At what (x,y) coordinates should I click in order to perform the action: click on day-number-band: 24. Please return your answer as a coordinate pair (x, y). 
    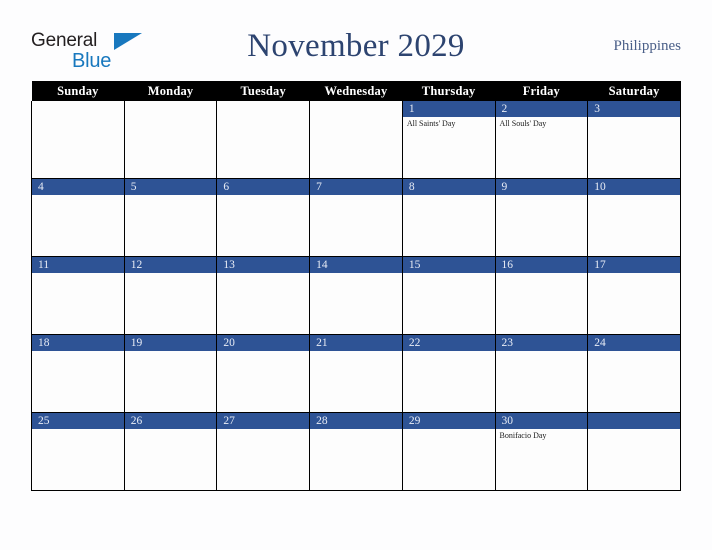
    Looking at the image, I should click on (634, 343).